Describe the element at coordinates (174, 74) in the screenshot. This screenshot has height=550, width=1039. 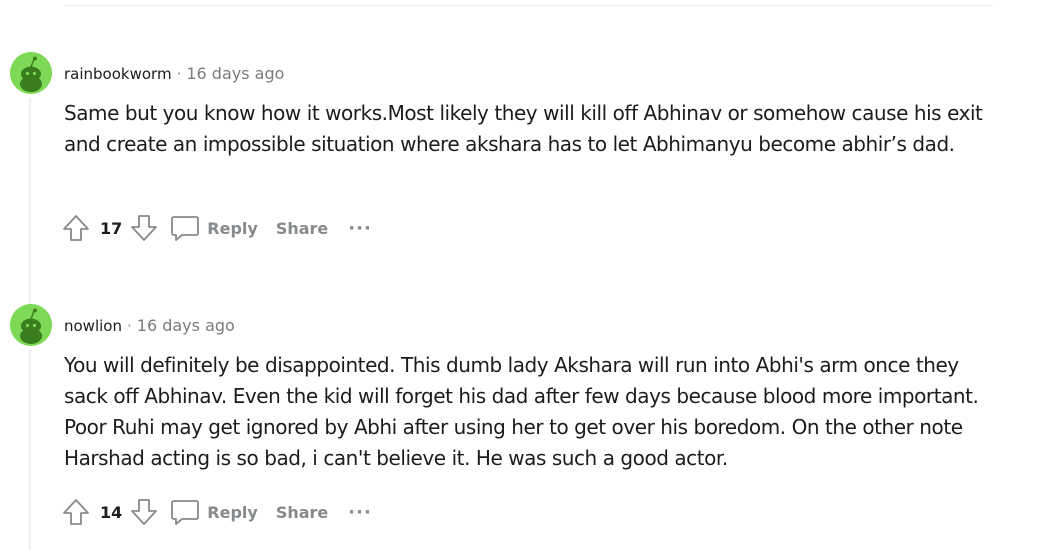
I see `comment-meta: rainbookworm · 16 days ago` at that location.